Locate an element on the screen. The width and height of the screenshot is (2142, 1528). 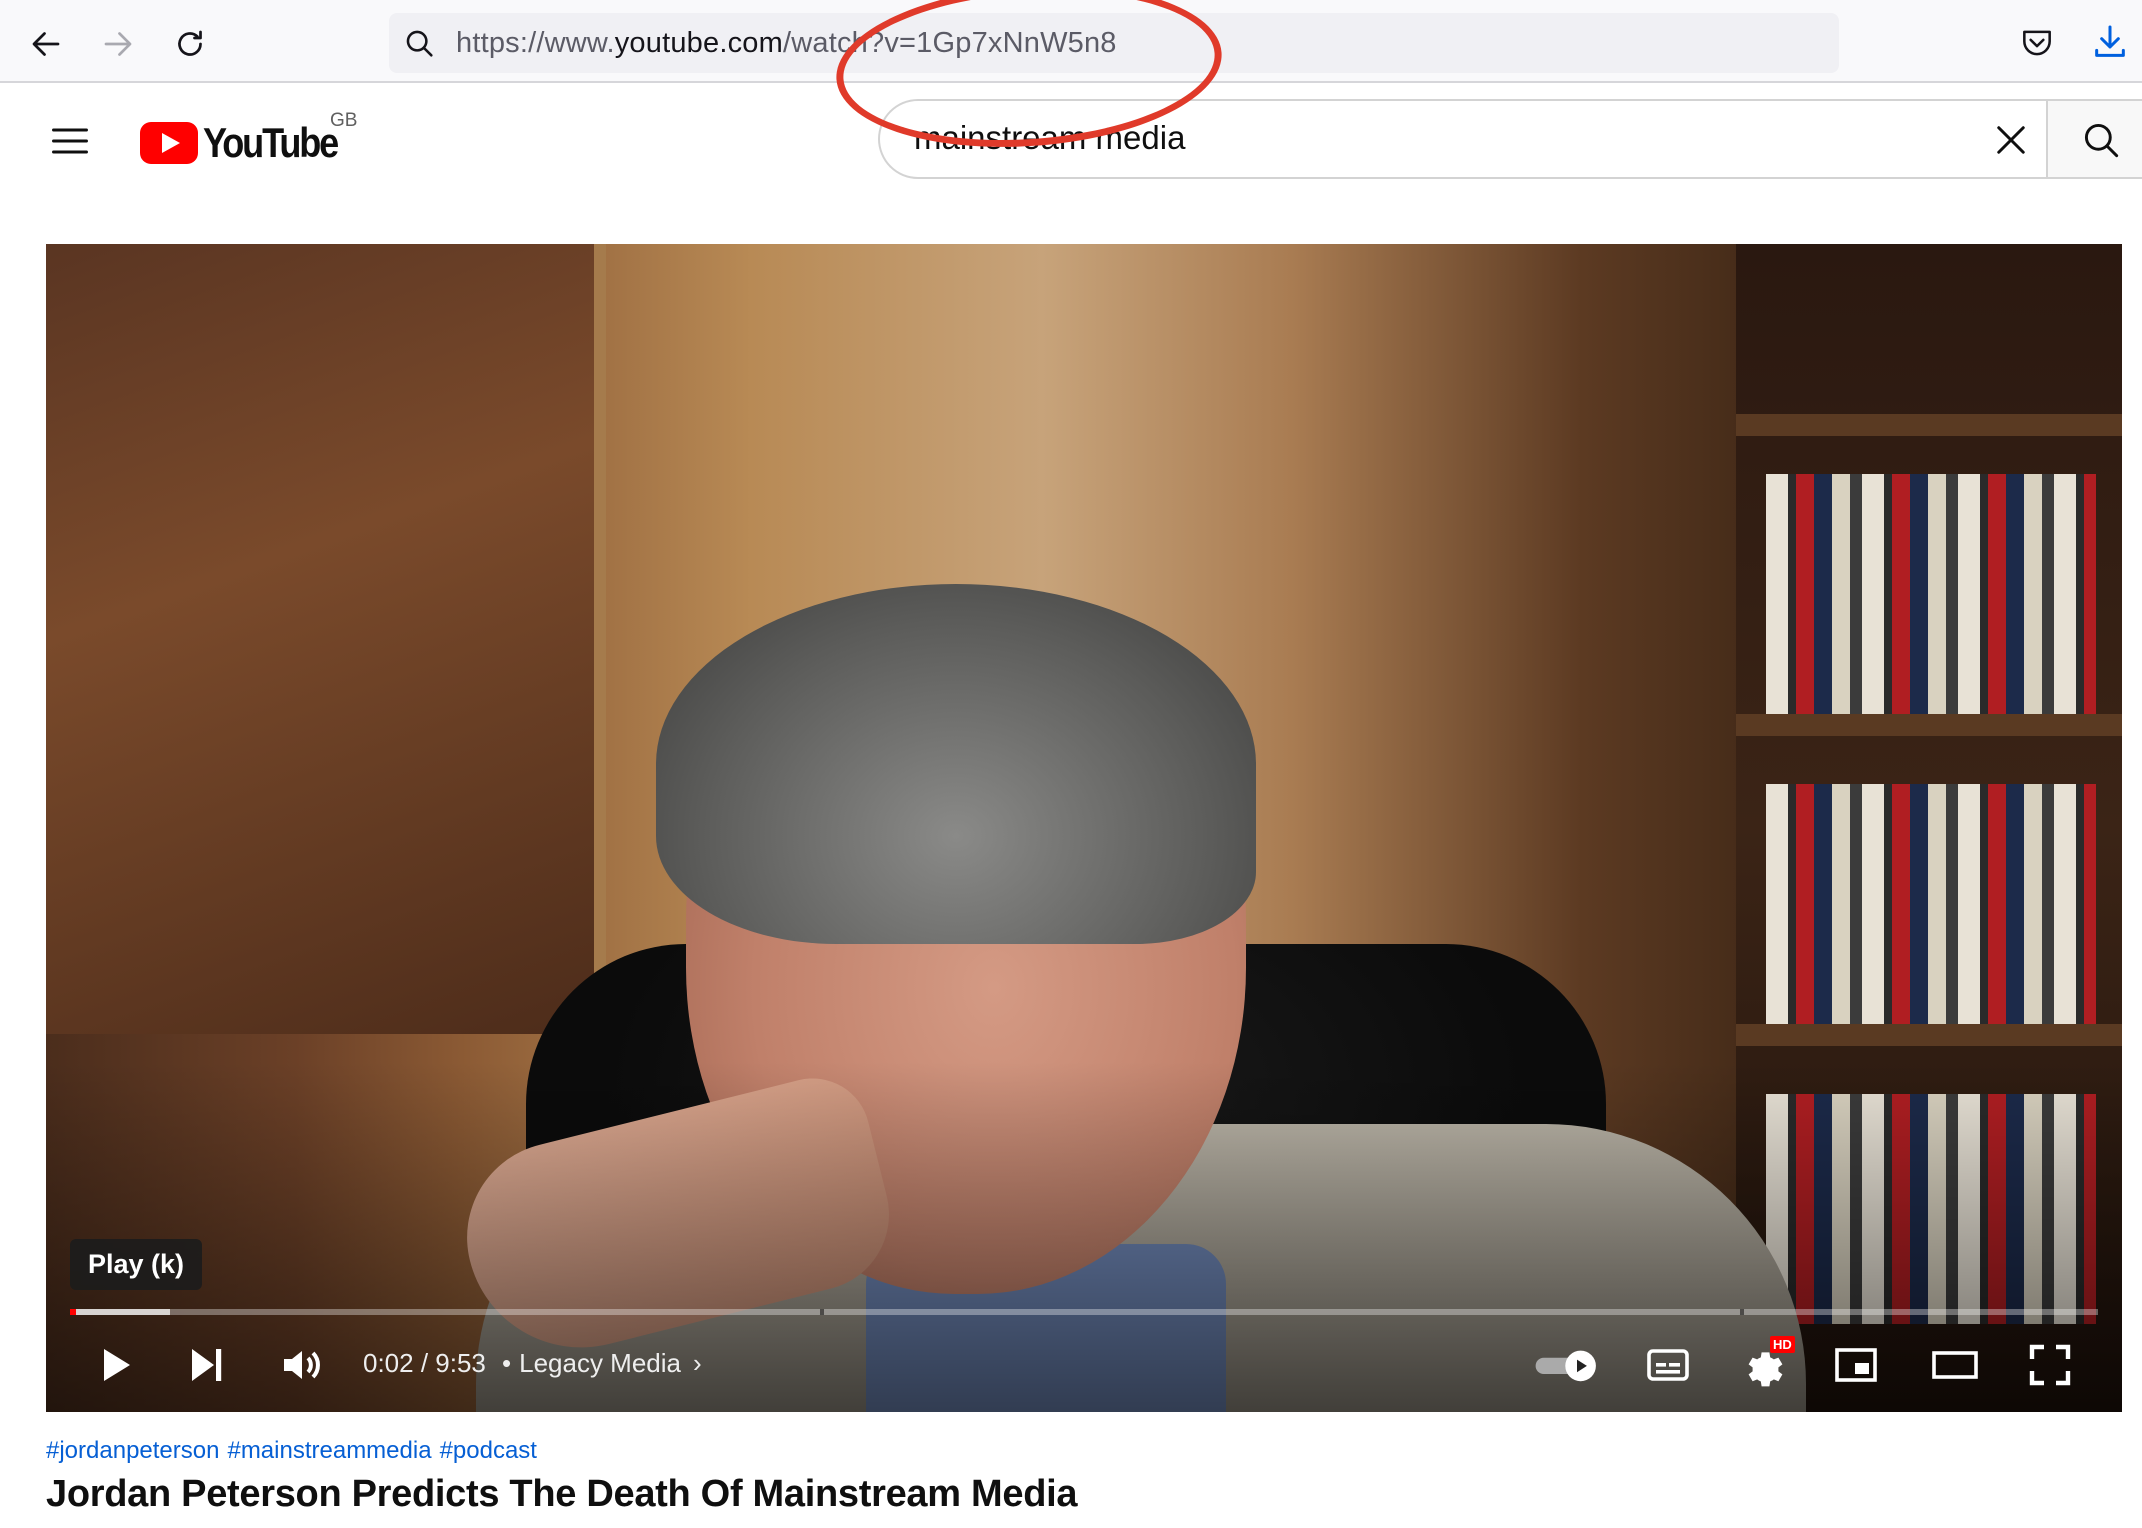
chevron-right-icon: › is located at coordinates (697, 1363).